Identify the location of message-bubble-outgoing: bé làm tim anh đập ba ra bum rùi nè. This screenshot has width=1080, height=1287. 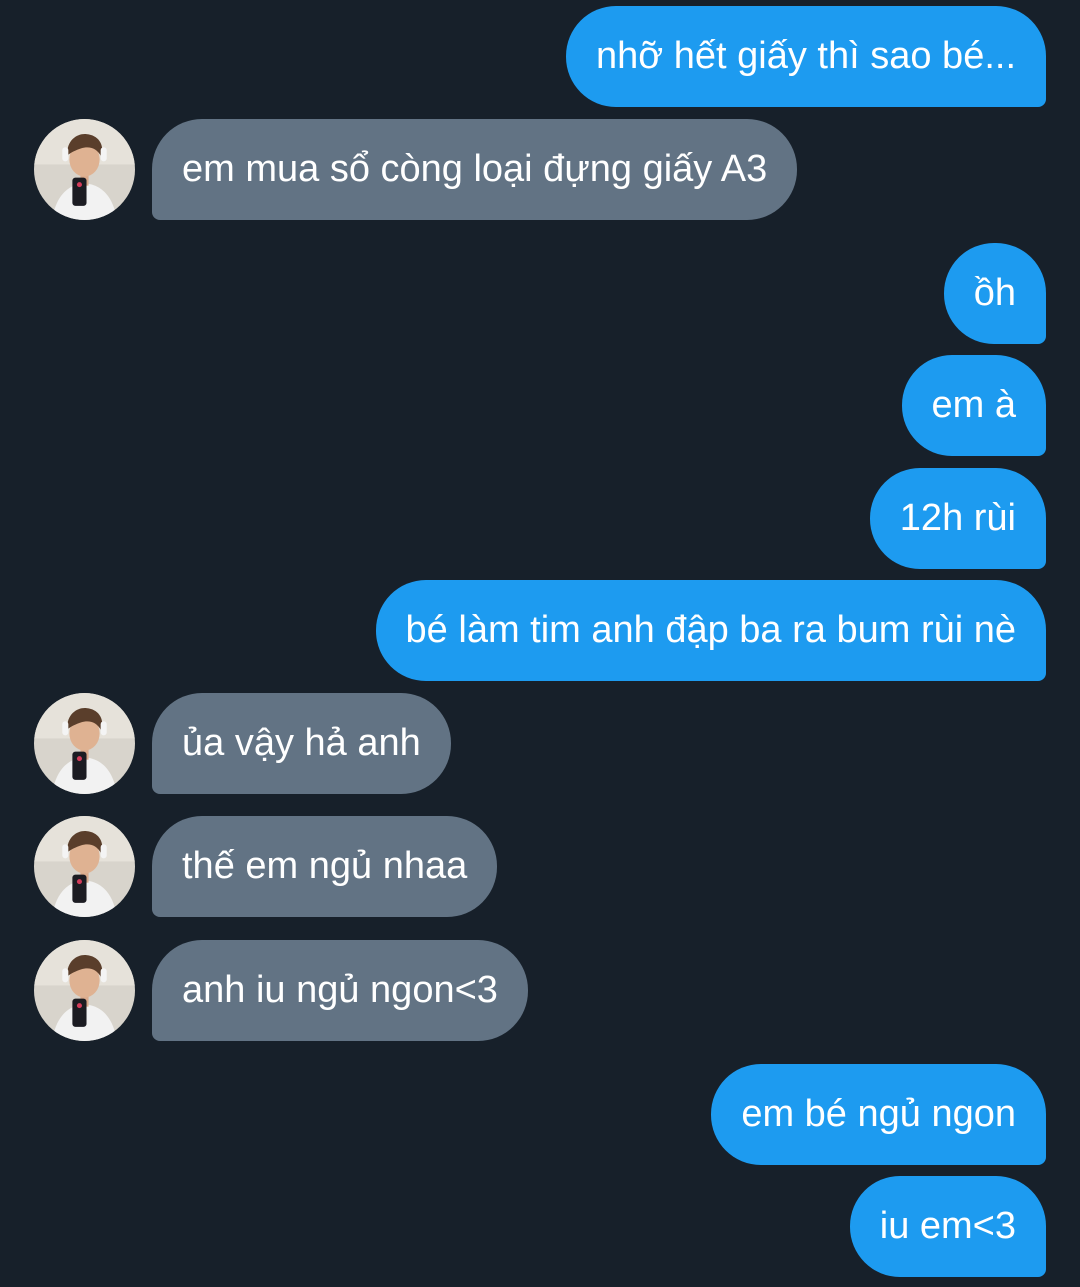
(710, 630).